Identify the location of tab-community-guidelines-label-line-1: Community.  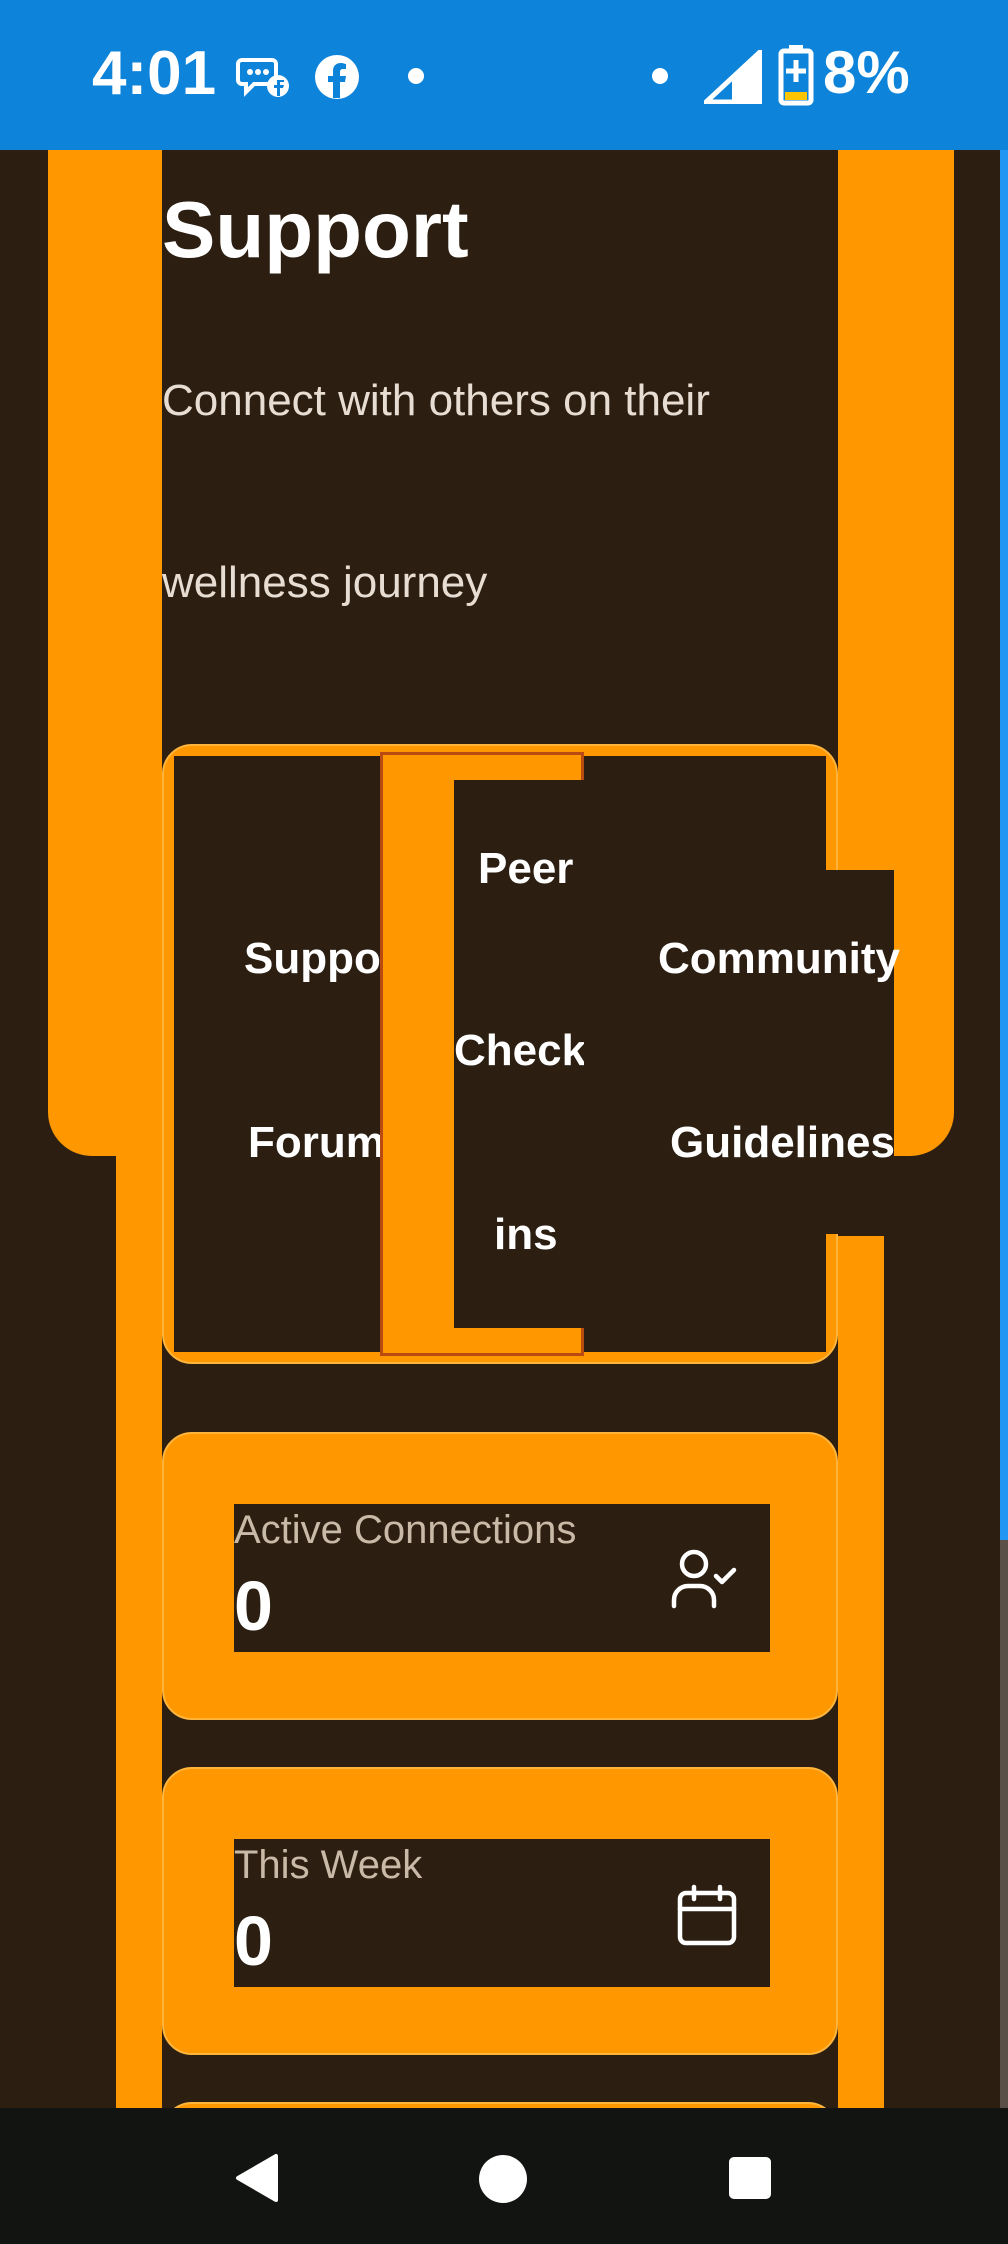
(779, 958).